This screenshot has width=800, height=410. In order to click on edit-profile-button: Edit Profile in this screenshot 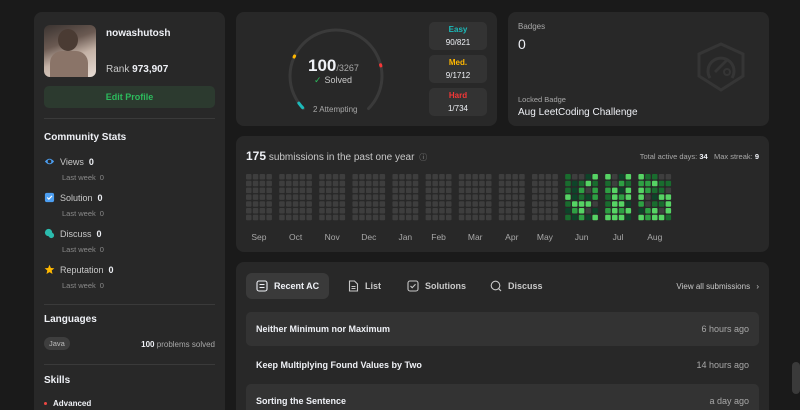, I will do `click(129, 97)`.